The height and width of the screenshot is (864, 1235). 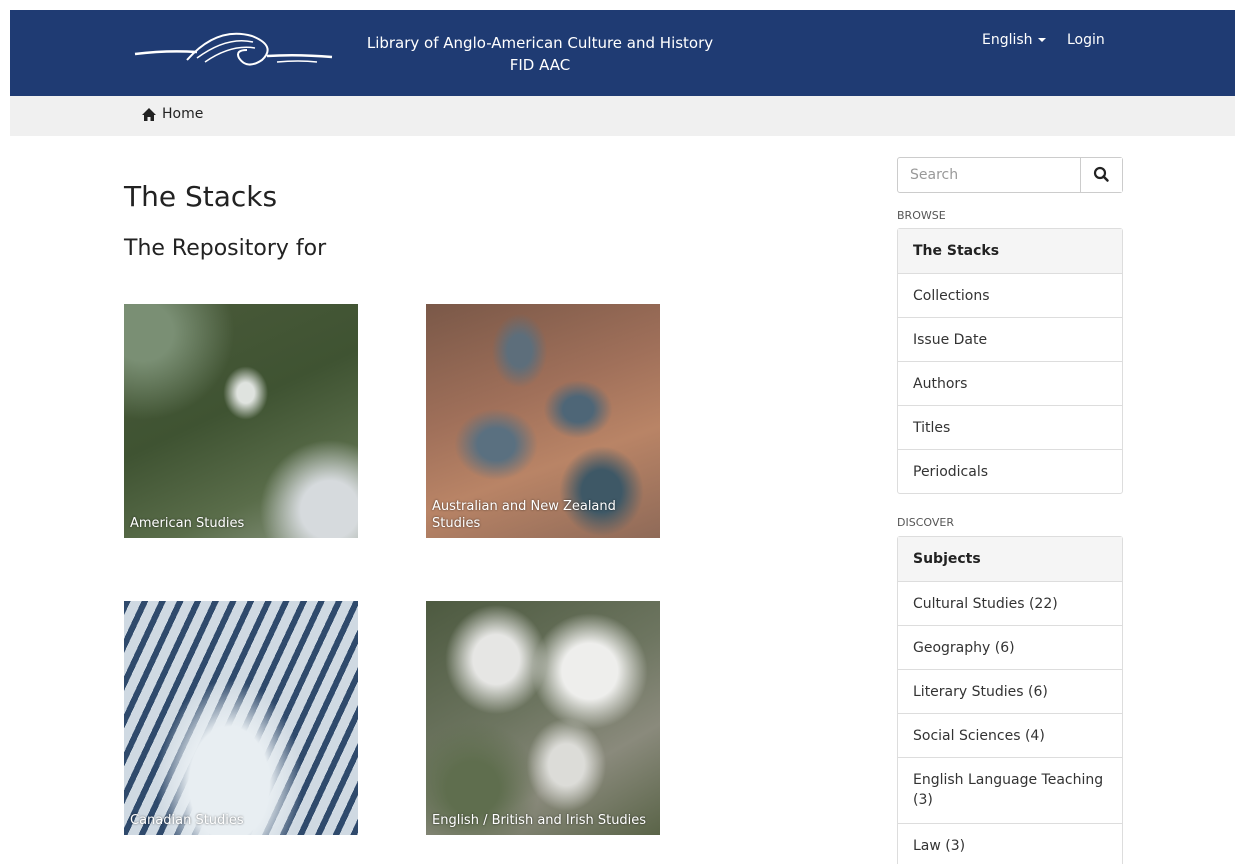 What do you see at coordinates (1010, 251) in the screenshot?
I see `browse-item-the-stacks: The Stacks` at bounding box center [1010, 251].